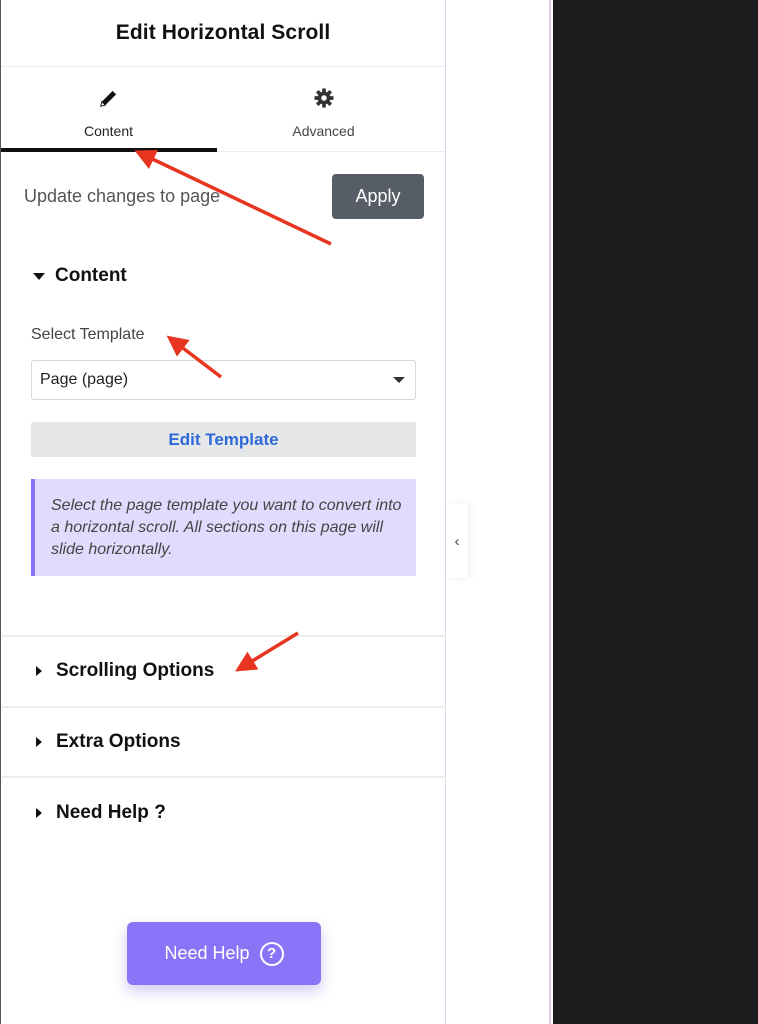  What do you see at coordinates (108, 109) in the screenshot?
I see `tab-content: Content` at bounding box center [108, 109].